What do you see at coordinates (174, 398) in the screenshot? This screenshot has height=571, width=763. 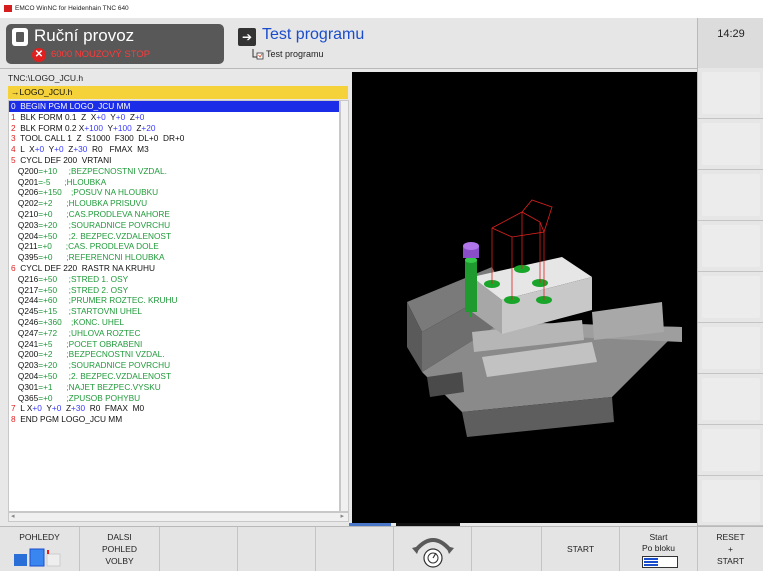 I see `program-line: Q365=+0 ;ZPUSOB POHYBU` at bounding box center [174, 398].